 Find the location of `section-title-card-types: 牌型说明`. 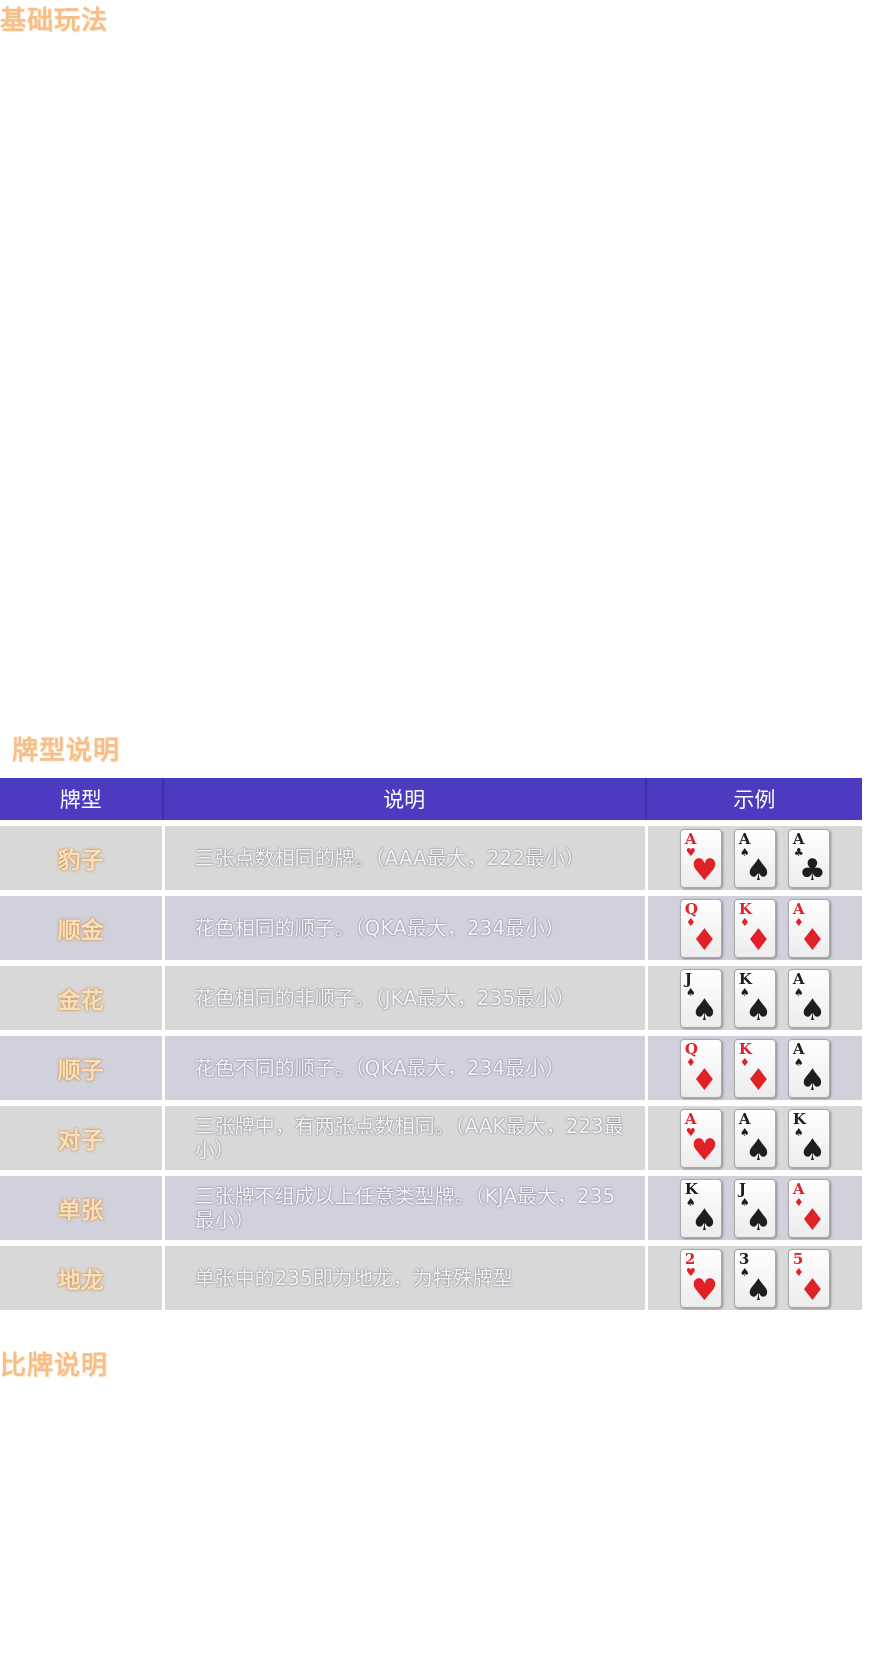

section-title-card-types: 牌型说明 is located at coordinates (66, 751).